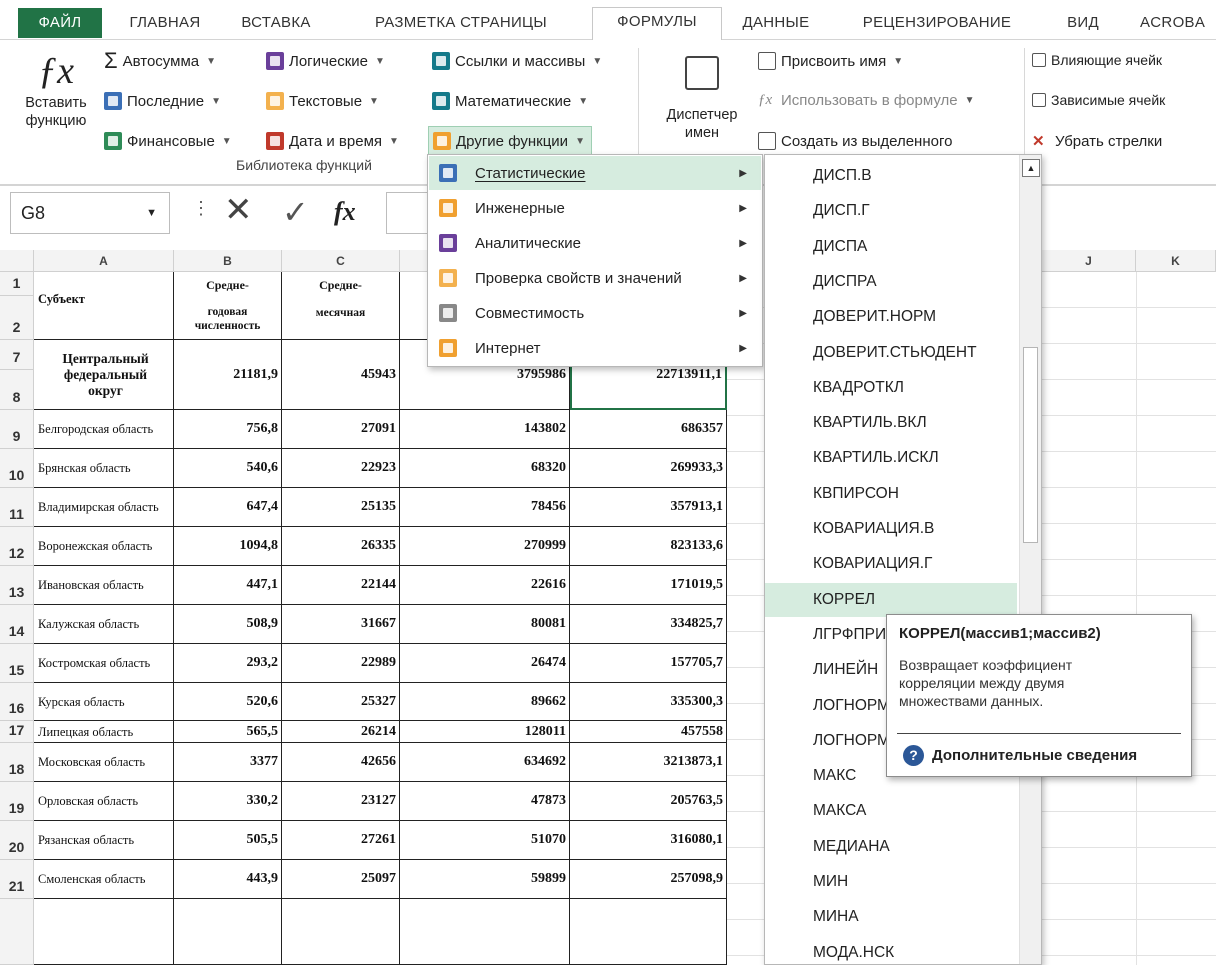 Image resolution: width=1216 pixels, height=965 pixels. I want to click on cell-avg-monthly: 42656, so click(341, 762).